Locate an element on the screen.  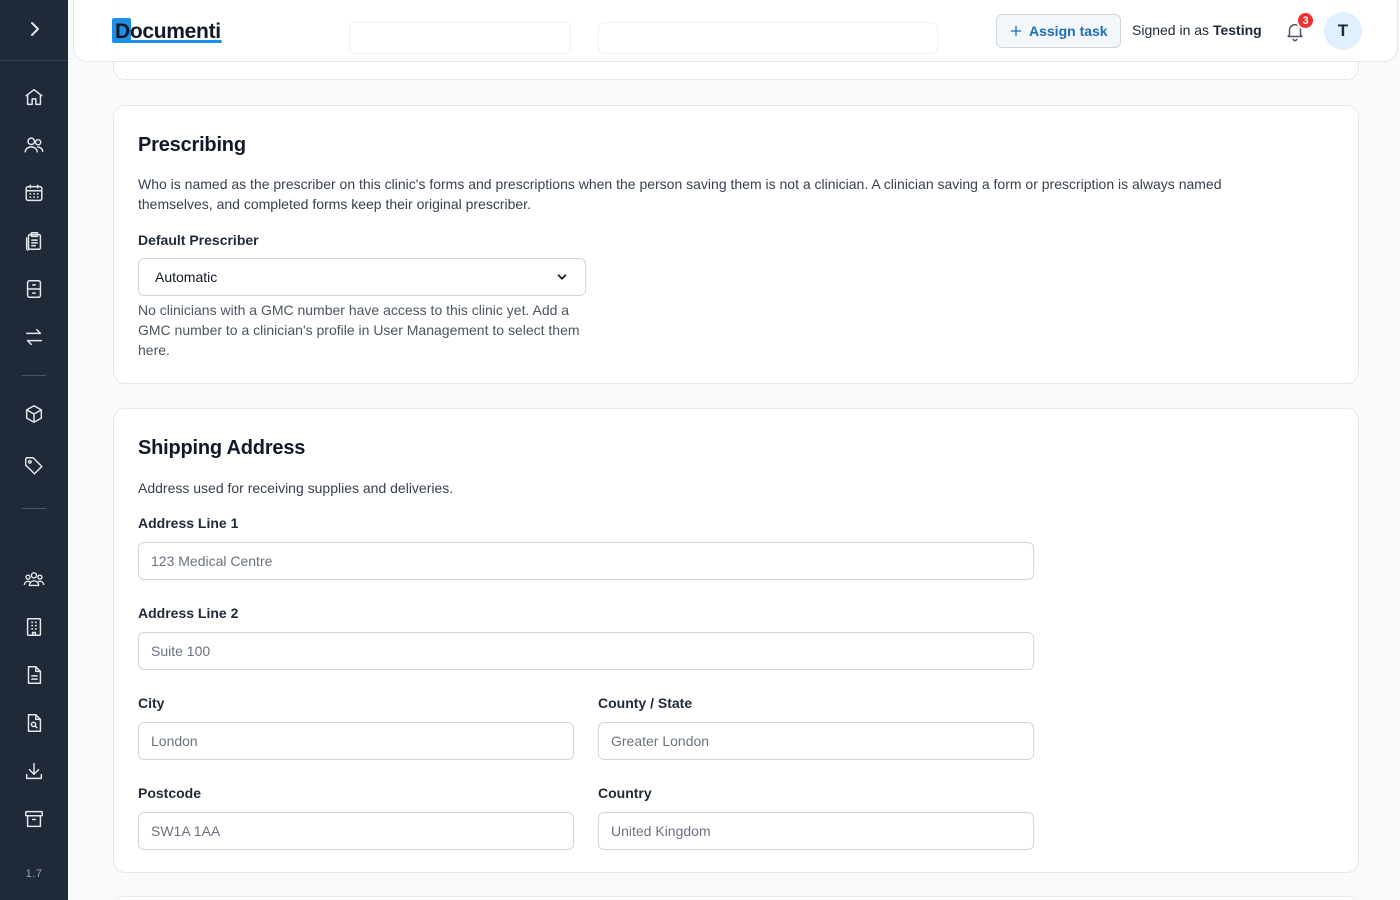
box-icon is located at coordinates (34, 414).